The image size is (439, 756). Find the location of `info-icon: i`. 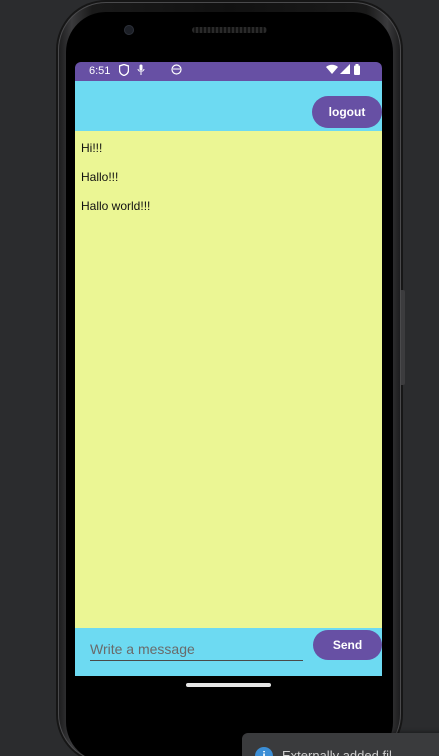

info-icon: i is located at coordinates (264, 751).